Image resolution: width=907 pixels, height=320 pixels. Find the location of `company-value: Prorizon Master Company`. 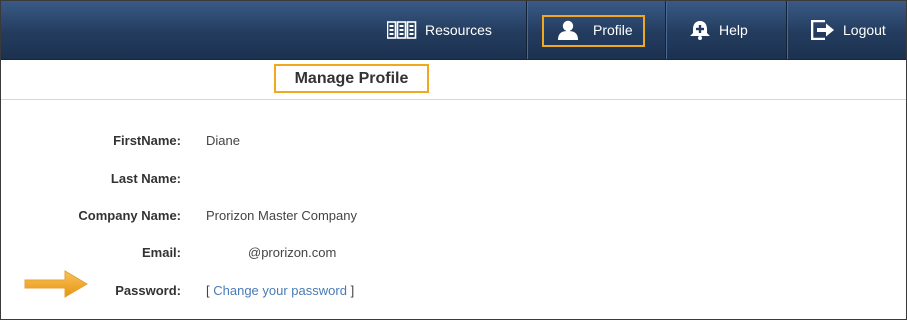

company-value: Prorizon Master Company is located at coordinates (281, 215).